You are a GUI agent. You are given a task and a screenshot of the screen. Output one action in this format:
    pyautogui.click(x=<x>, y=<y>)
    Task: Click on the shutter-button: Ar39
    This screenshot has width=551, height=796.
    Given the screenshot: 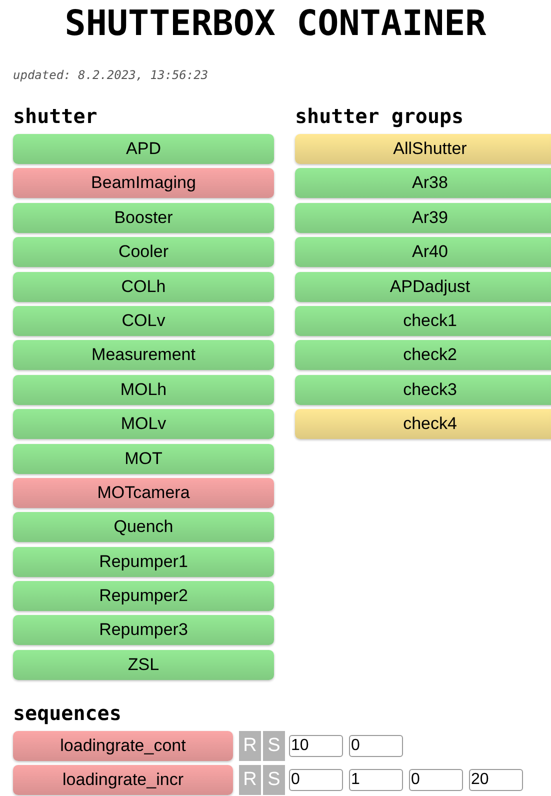 What is the action you would take?
    pyautogui.click(x=423, y=217)
    